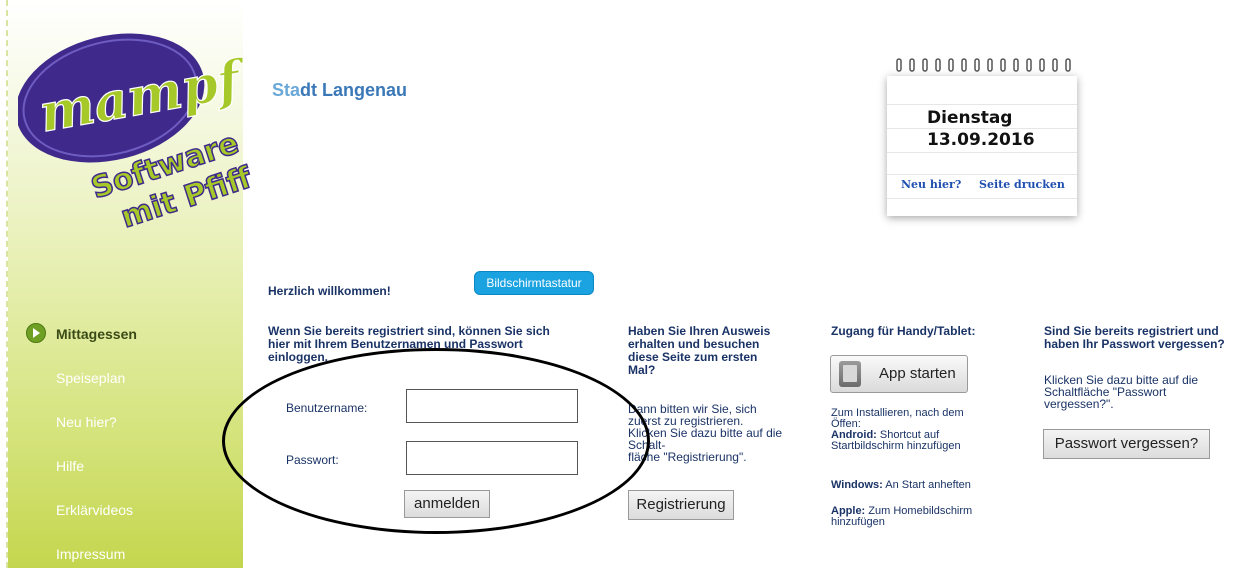 The image size is (1247, 568). I want to click on calendar-date: 13.09.2016, so click(981, 140).